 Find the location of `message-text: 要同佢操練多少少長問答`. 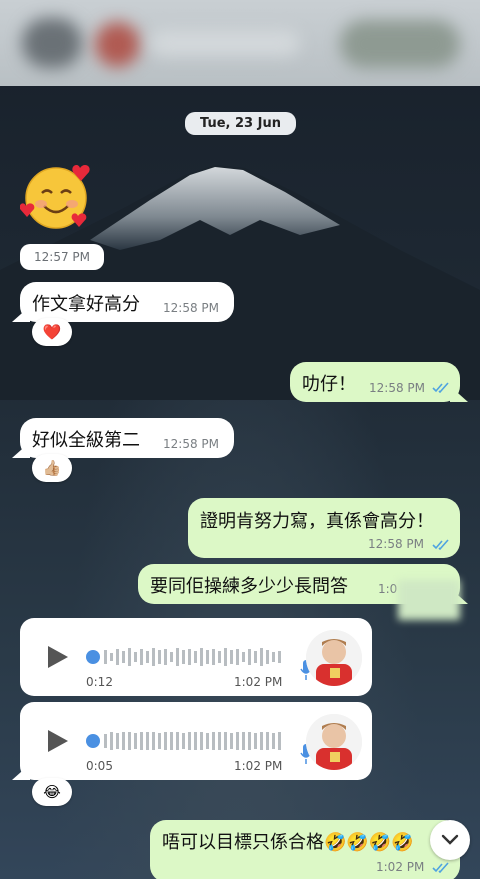

message-text: 要同佢操練多少少長問答 is located at coordinates (249, 586).